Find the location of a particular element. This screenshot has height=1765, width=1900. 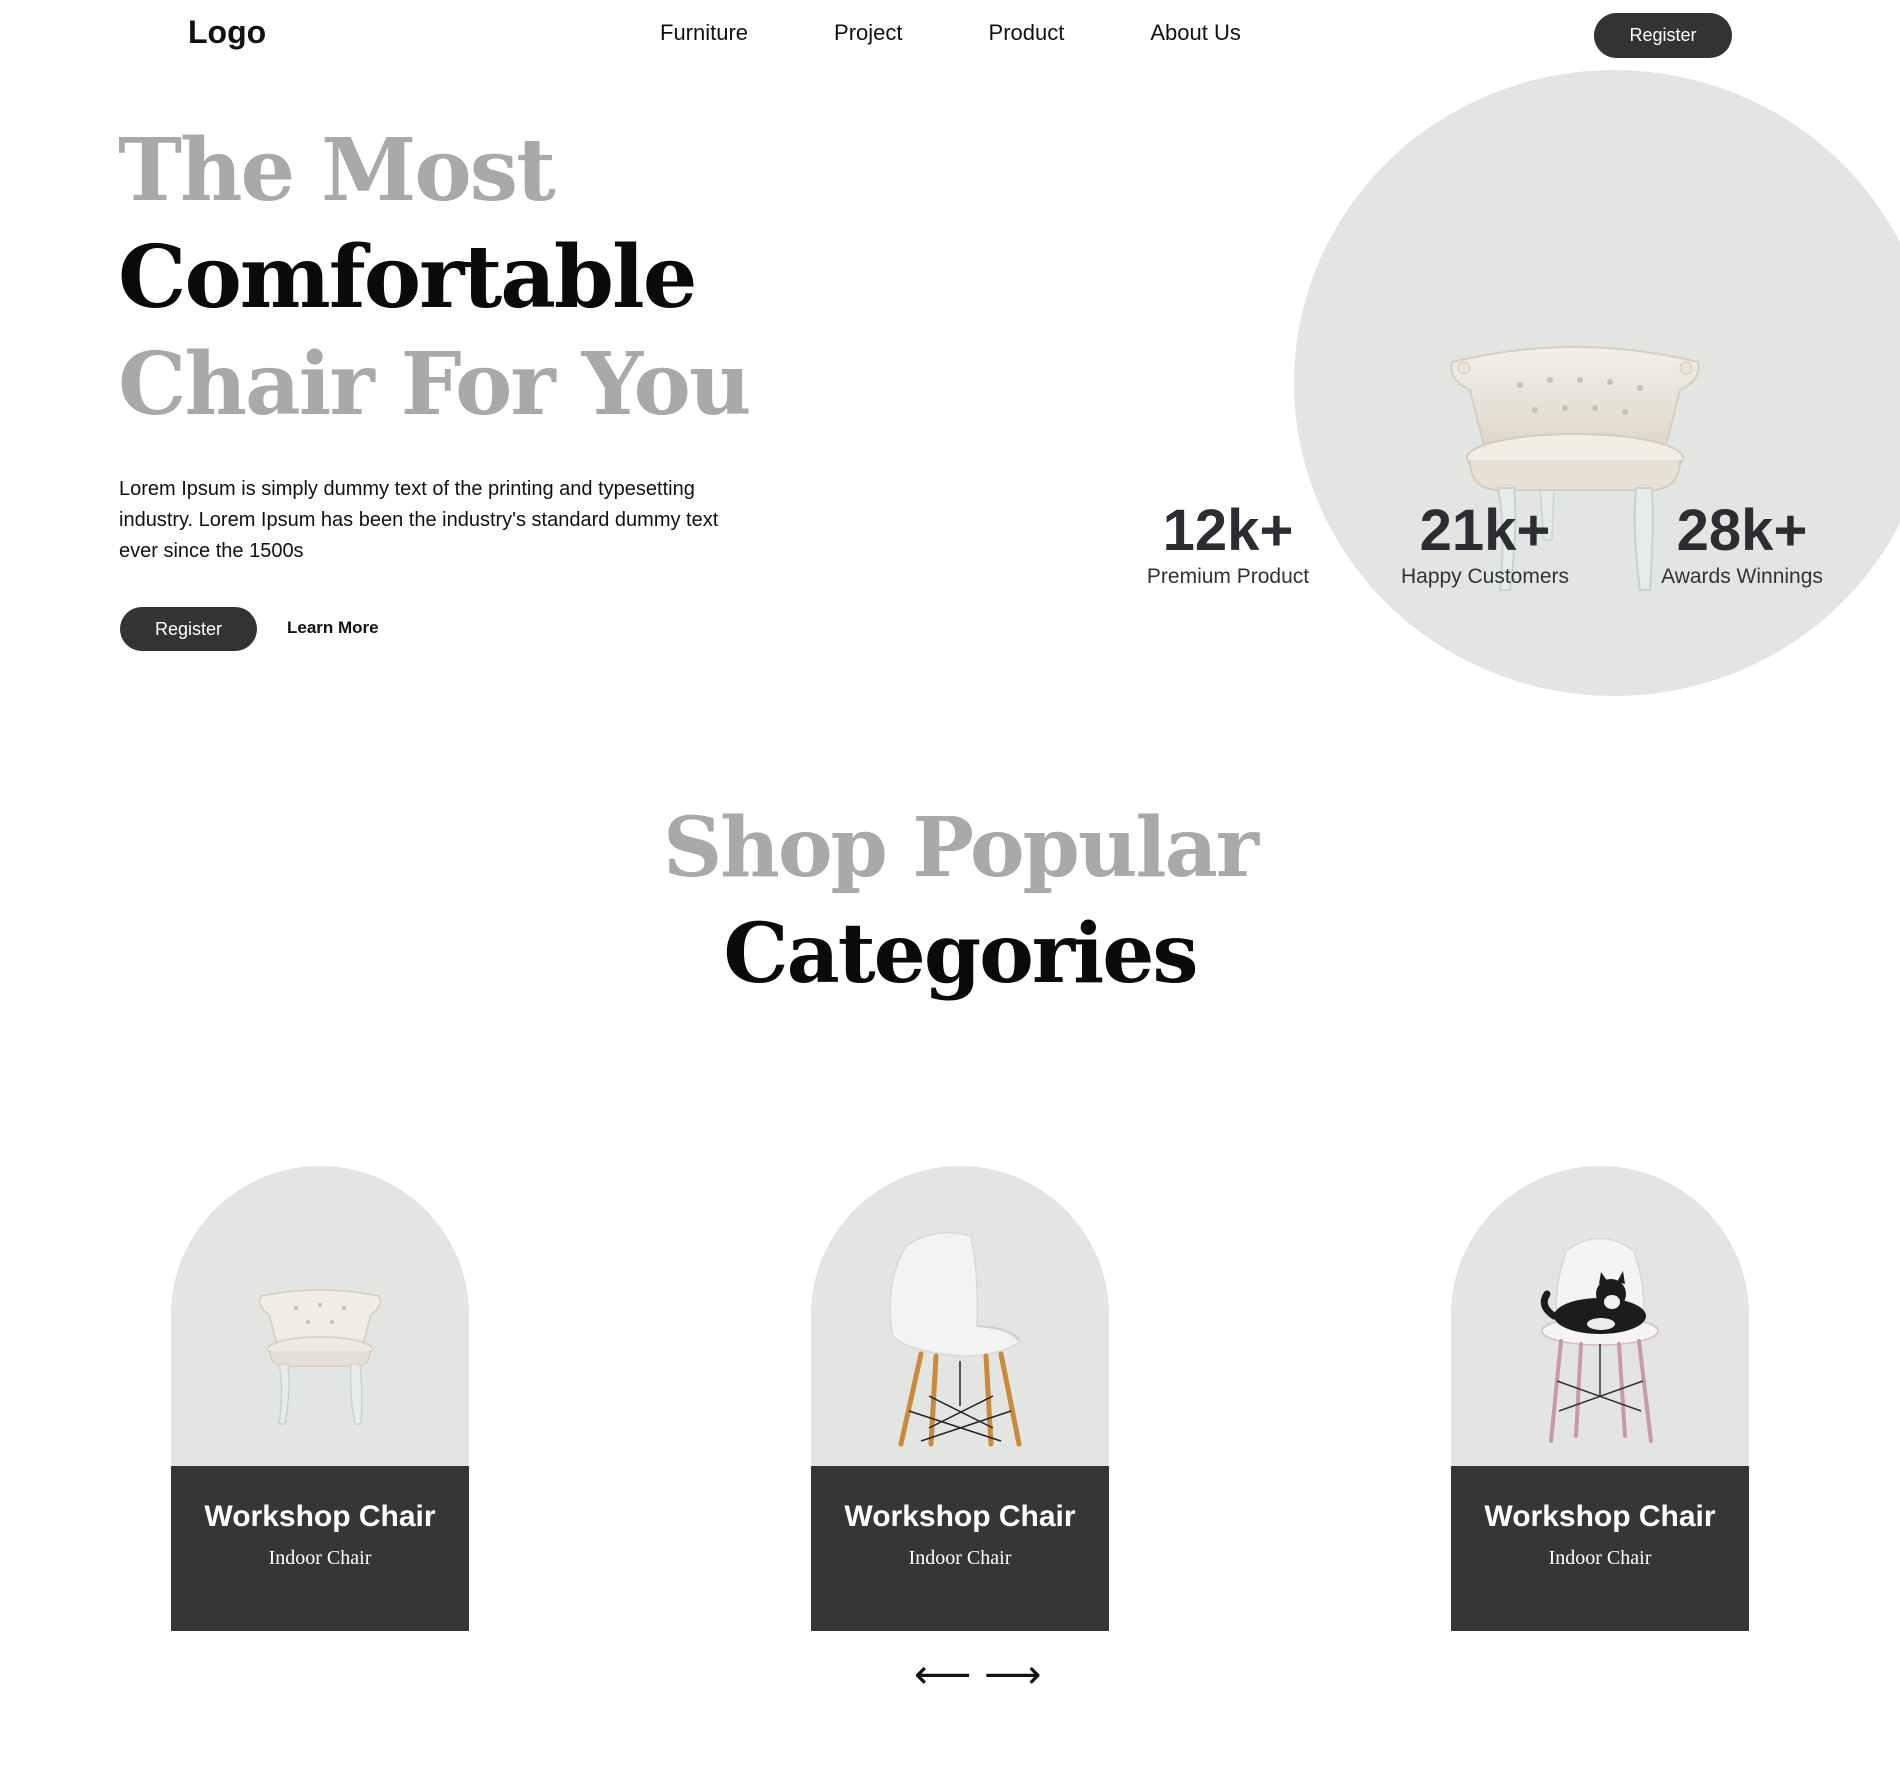

learn-more-link: Learn More is located at coordinates (333, 628).